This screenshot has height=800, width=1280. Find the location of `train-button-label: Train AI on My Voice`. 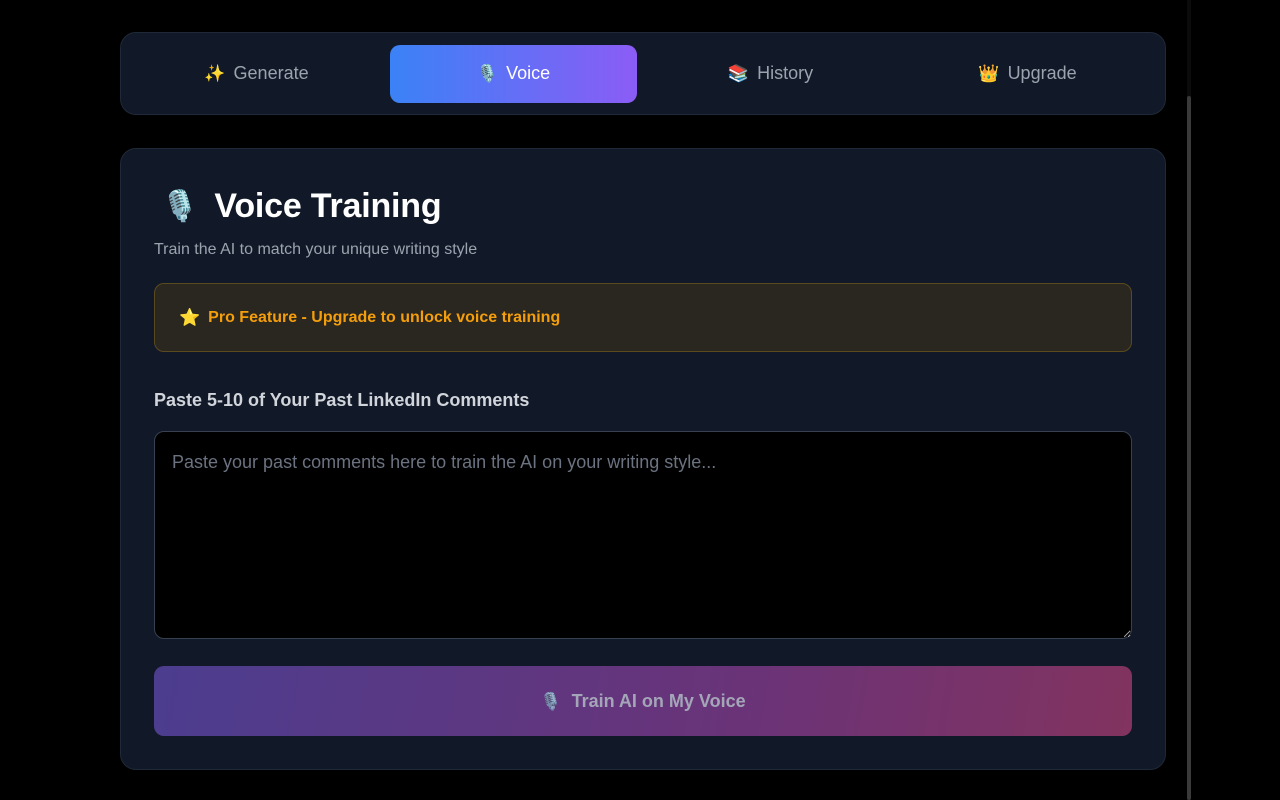

train-button-label: Train AI on My Voice is located at coordinates (658, 700).